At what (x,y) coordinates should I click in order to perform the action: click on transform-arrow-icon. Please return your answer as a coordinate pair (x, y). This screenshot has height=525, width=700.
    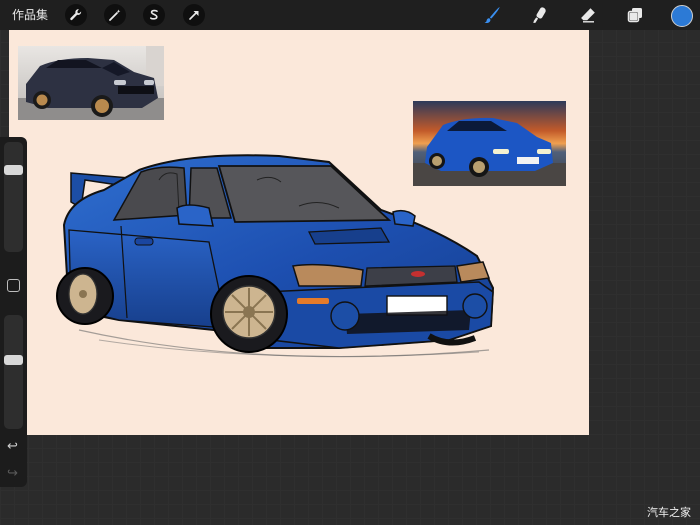
    Looking at the image, I should click on (194, 15).